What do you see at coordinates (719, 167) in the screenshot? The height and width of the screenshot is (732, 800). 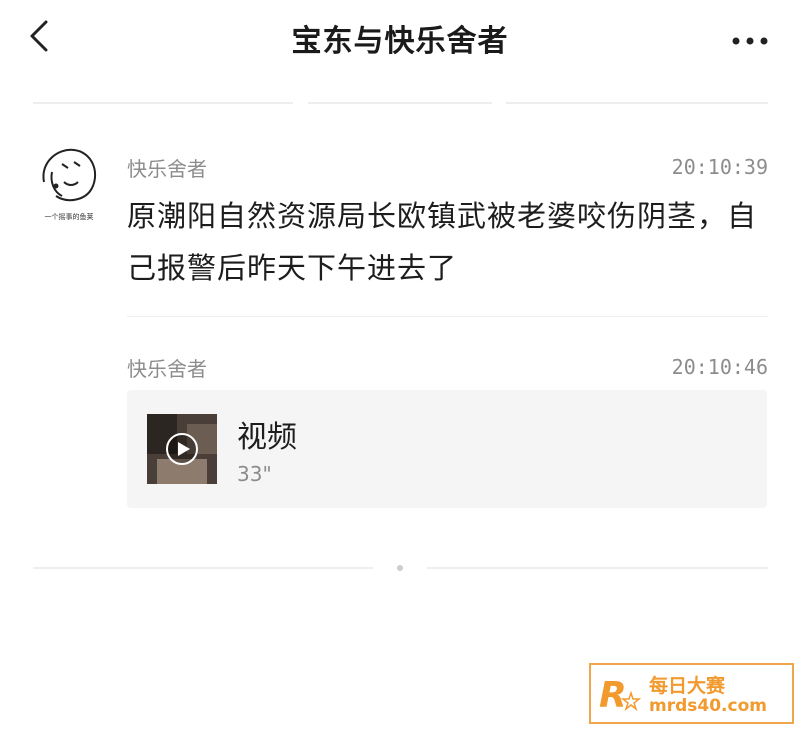 I see `message-timestamp: 20:10:39` at bounding box center [719, 167].